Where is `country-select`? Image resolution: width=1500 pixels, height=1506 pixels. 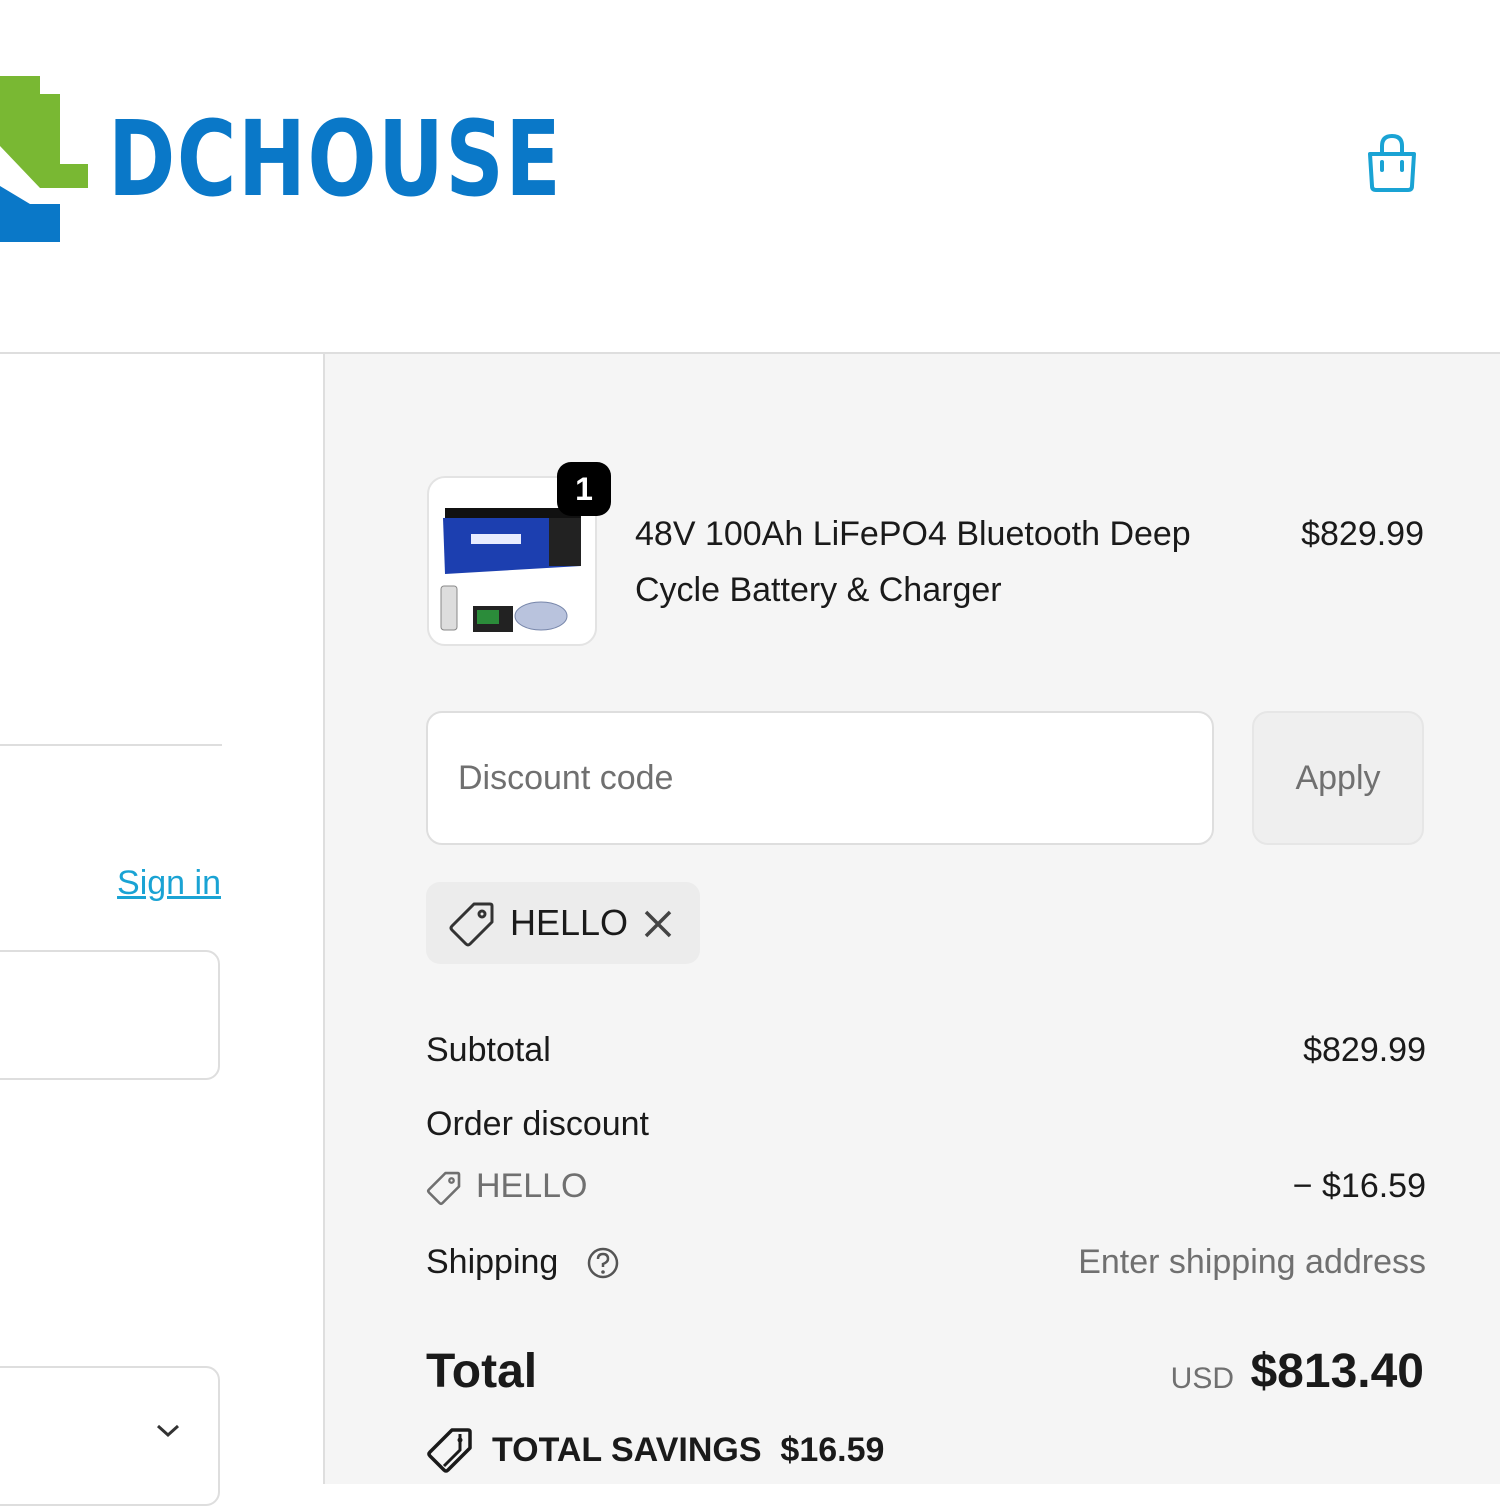 country-select is located at coordinates (110, 1436).